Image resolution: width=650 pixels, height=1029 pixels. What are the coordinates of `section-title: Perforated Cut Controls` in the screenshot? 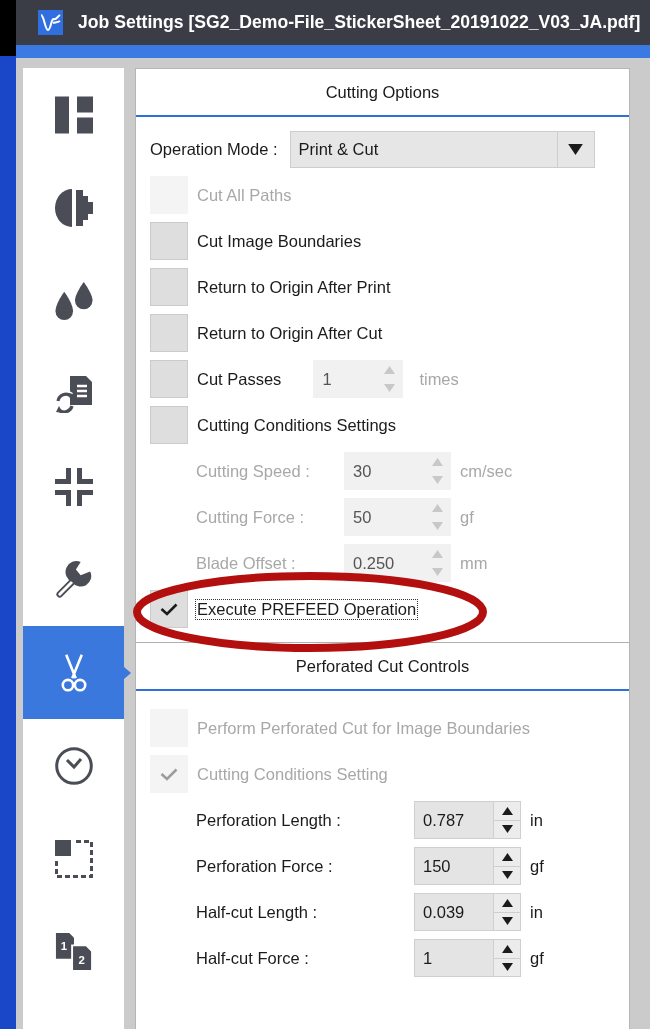 It's located at (382, 667).